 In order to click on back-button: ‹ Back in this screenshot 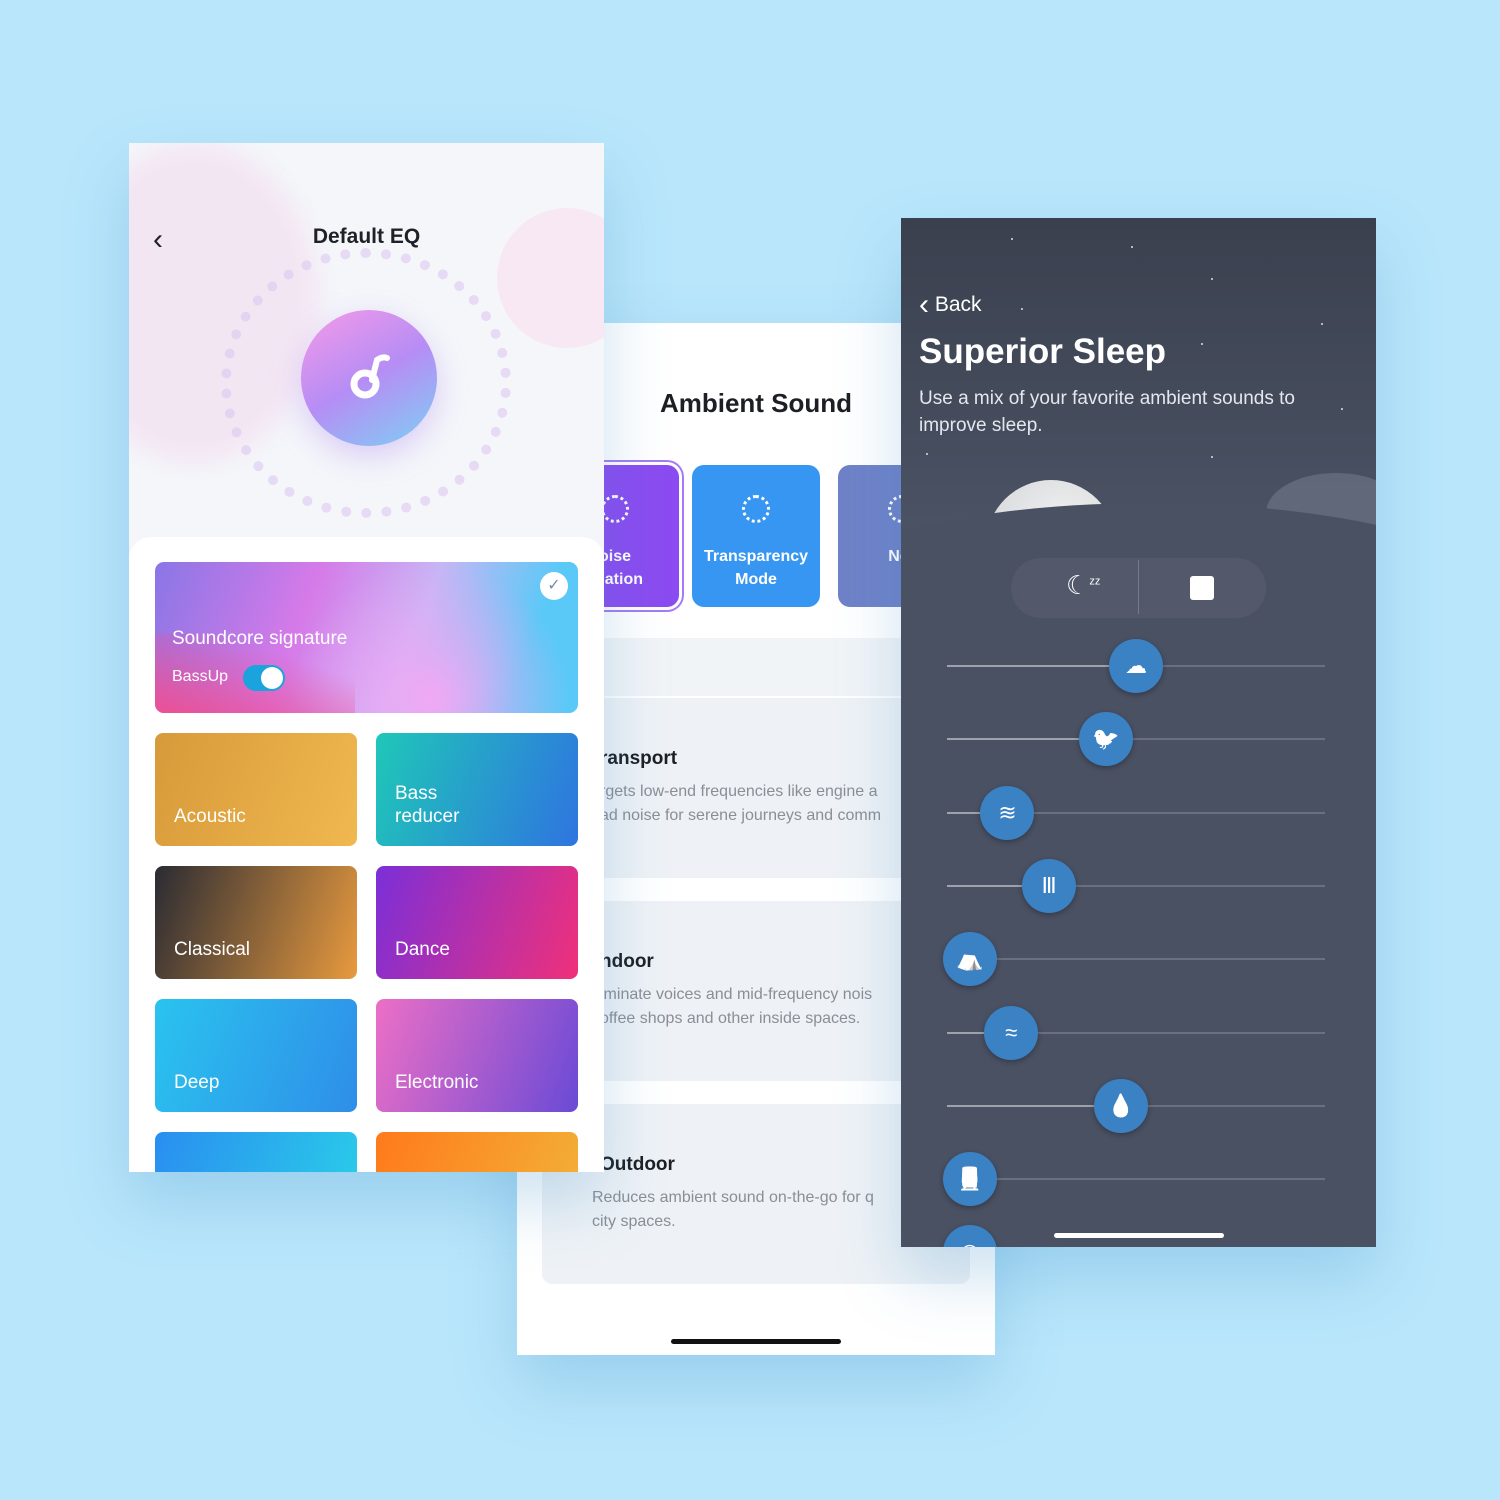, I will do `click(950, 305)`.